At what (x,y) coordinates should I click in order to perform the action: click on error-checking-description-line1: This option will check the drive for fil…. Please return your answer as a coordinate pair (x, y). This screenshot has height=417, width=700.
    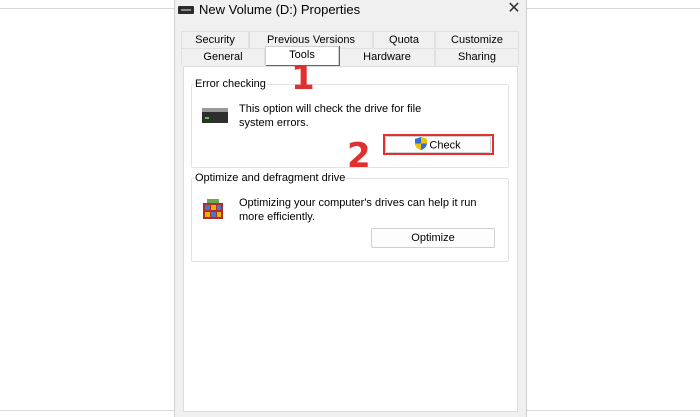
    Looking at the image, I should click on (330, 109).